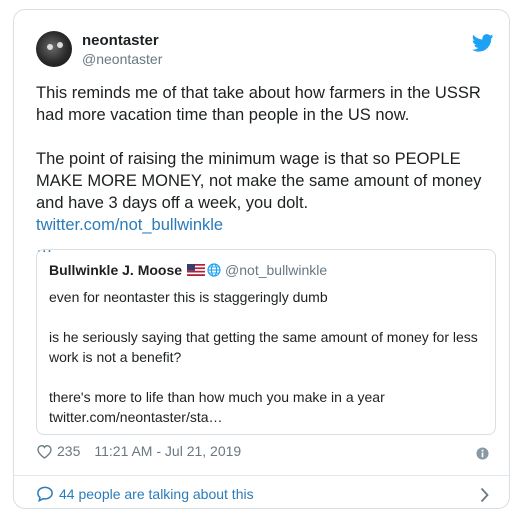  Describe the element at coordinates (116, 270) in the screenshot. I see `quoted-author-name: Bullwinkle J. Moose` at that location.